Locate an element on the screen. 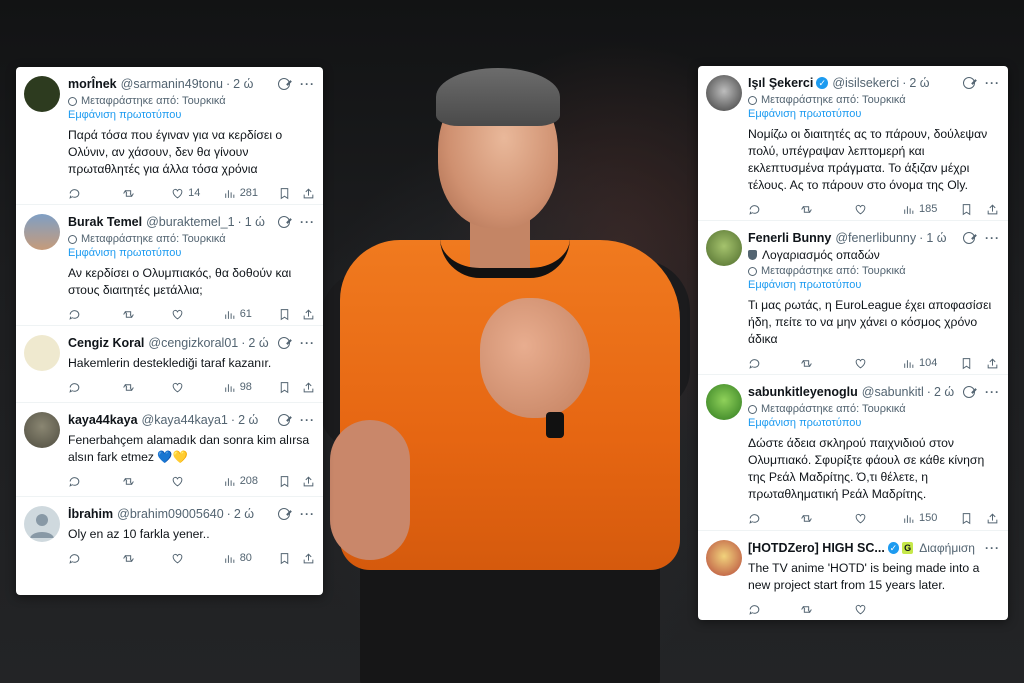 This screenshot has width=1024, height=683. views-button: 281 is located at coordinates (251, 193).